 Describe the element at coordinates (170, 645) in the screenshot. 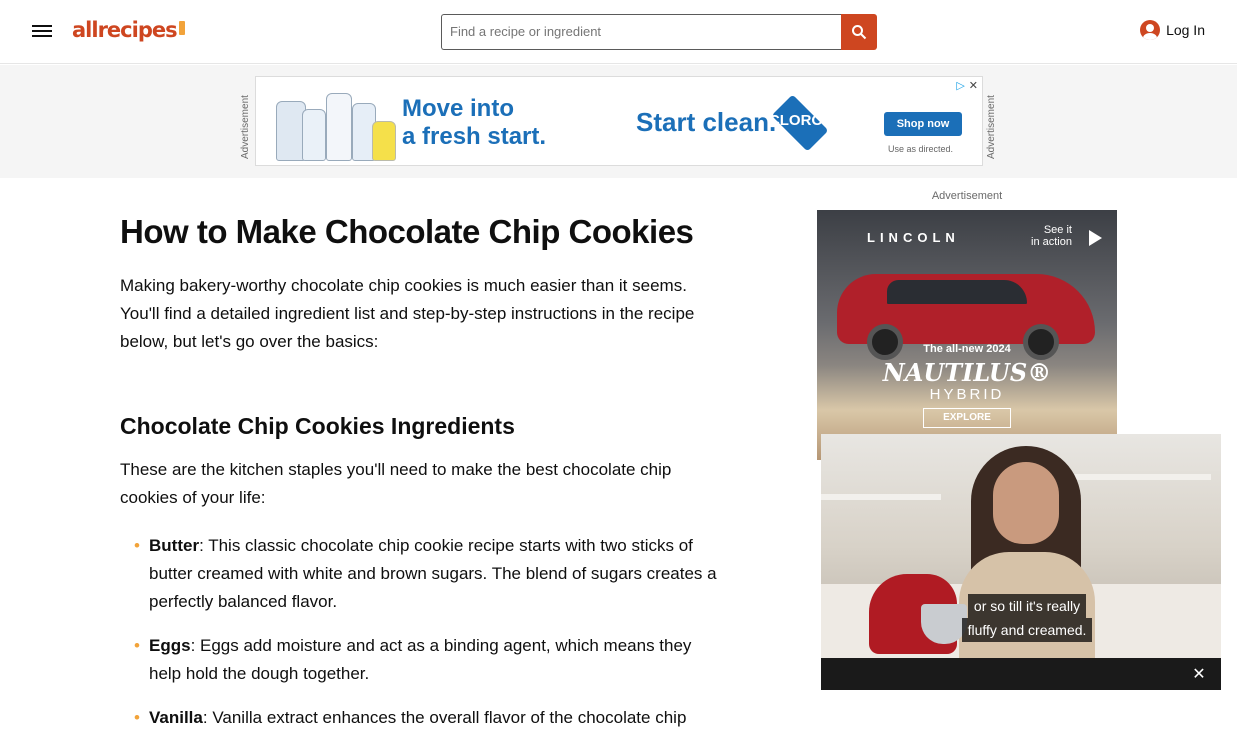

I see `ingredient-name: Eggs` at that location.